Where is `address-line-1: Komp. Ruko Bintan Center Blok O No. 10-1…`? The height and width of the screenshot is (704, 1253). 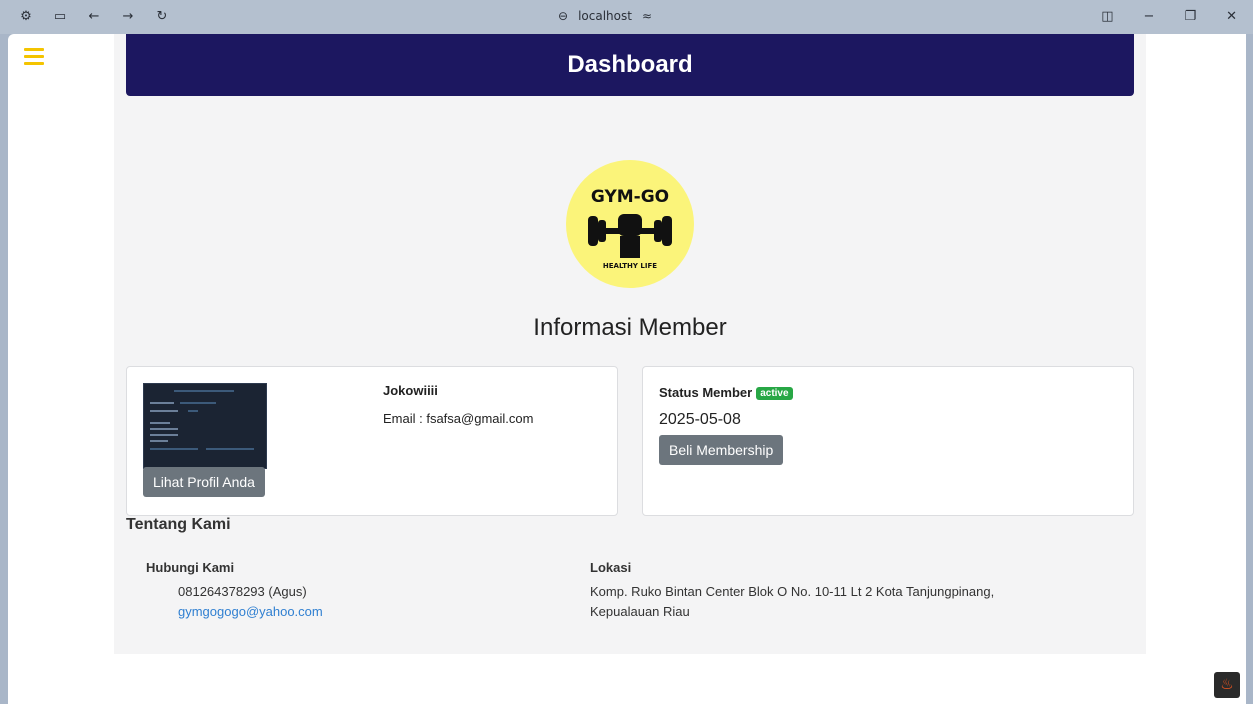
address-line-1: Komp. Ruko Bintan Center Blok O No. 10-1… is located at coordinates (792, 591).